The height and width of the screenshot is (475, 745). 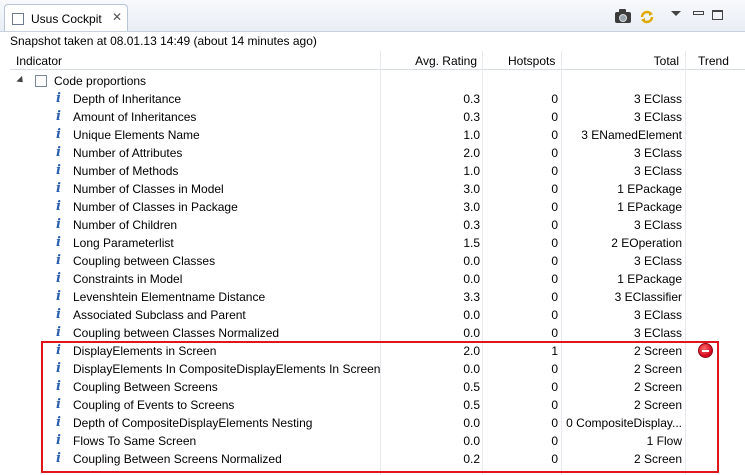 I want to click on table-row: i Constraints in Model 0.0 0 1 EPackage, so click(x=377, y=279).